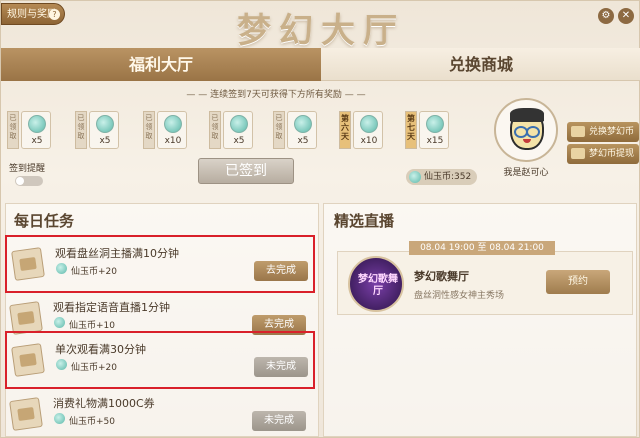  Describe the element at coordinates (441, 276) in the screenshot. I see `live-name: 梦幻歌舞厅` at that location.